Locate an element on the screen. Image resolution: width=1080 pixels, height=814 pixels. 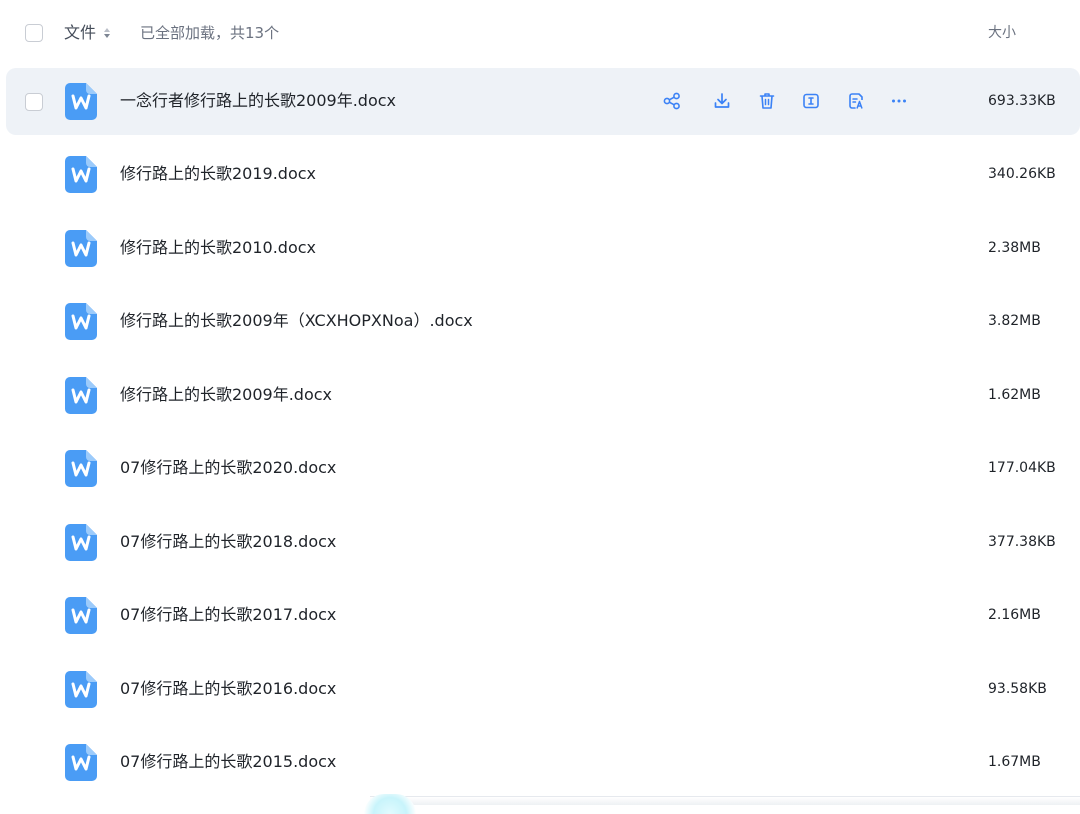
file-size: 377.38KB is located at coordinates (1022, 542).